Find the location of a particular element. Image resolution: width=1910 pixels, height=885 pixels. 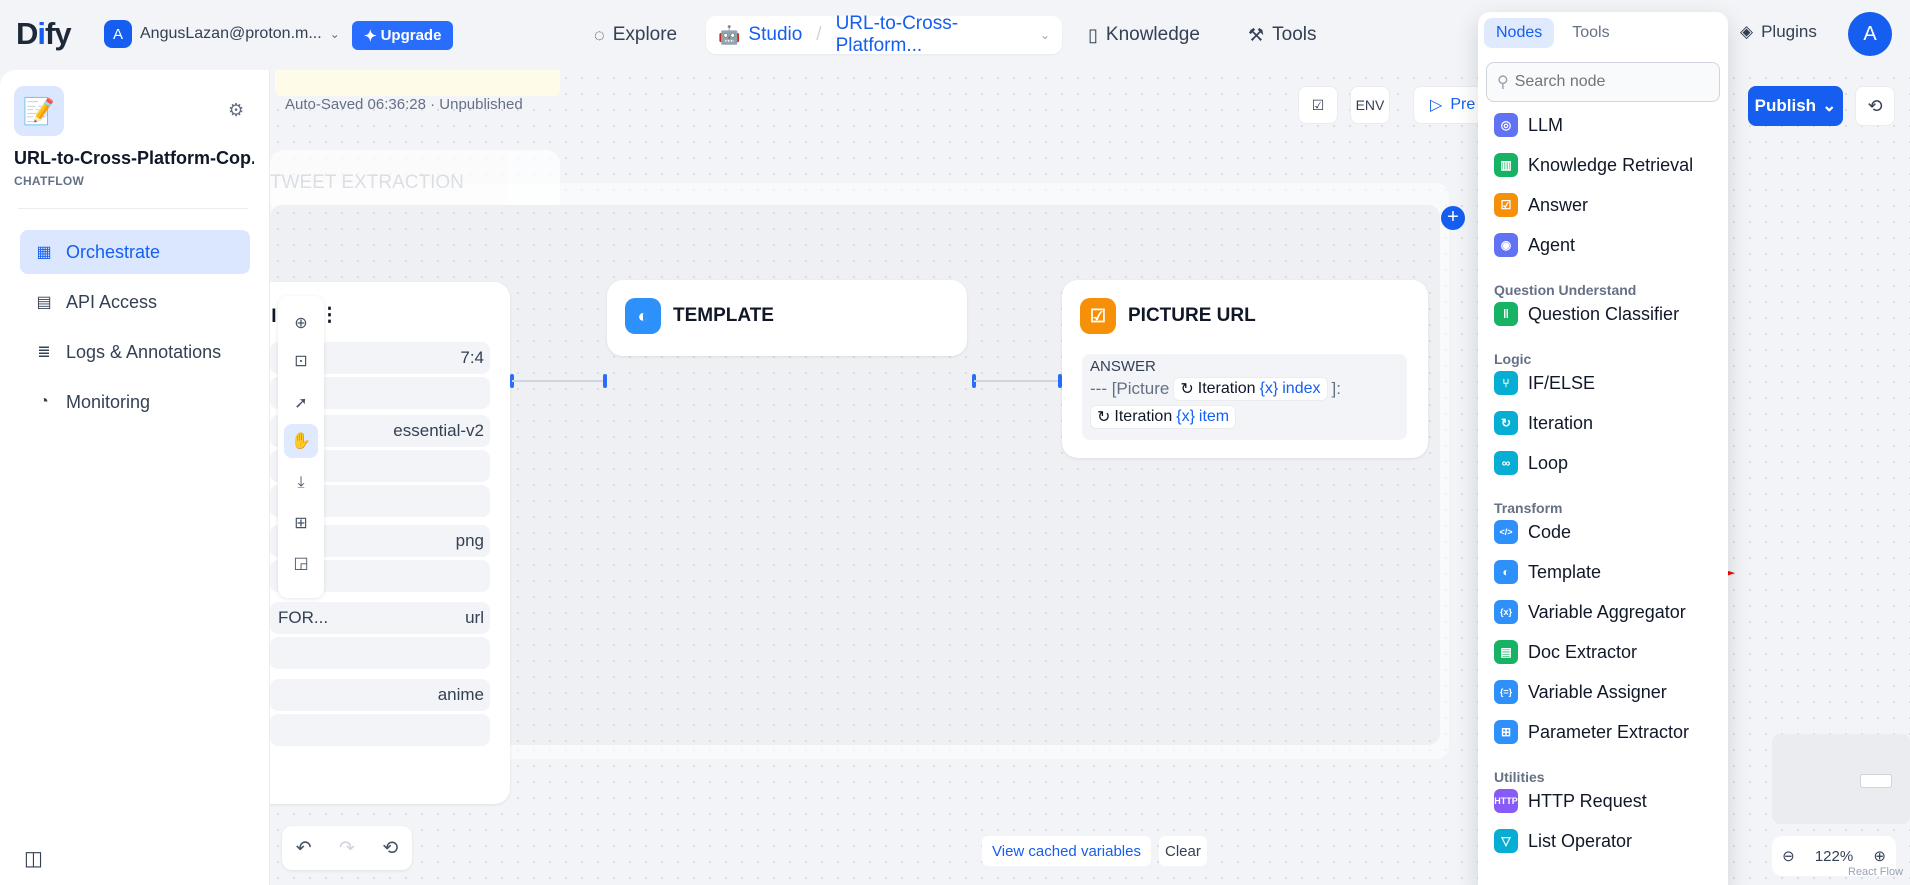

zoom-out-icon: ⊖ is located at coordinates (1788, 856).